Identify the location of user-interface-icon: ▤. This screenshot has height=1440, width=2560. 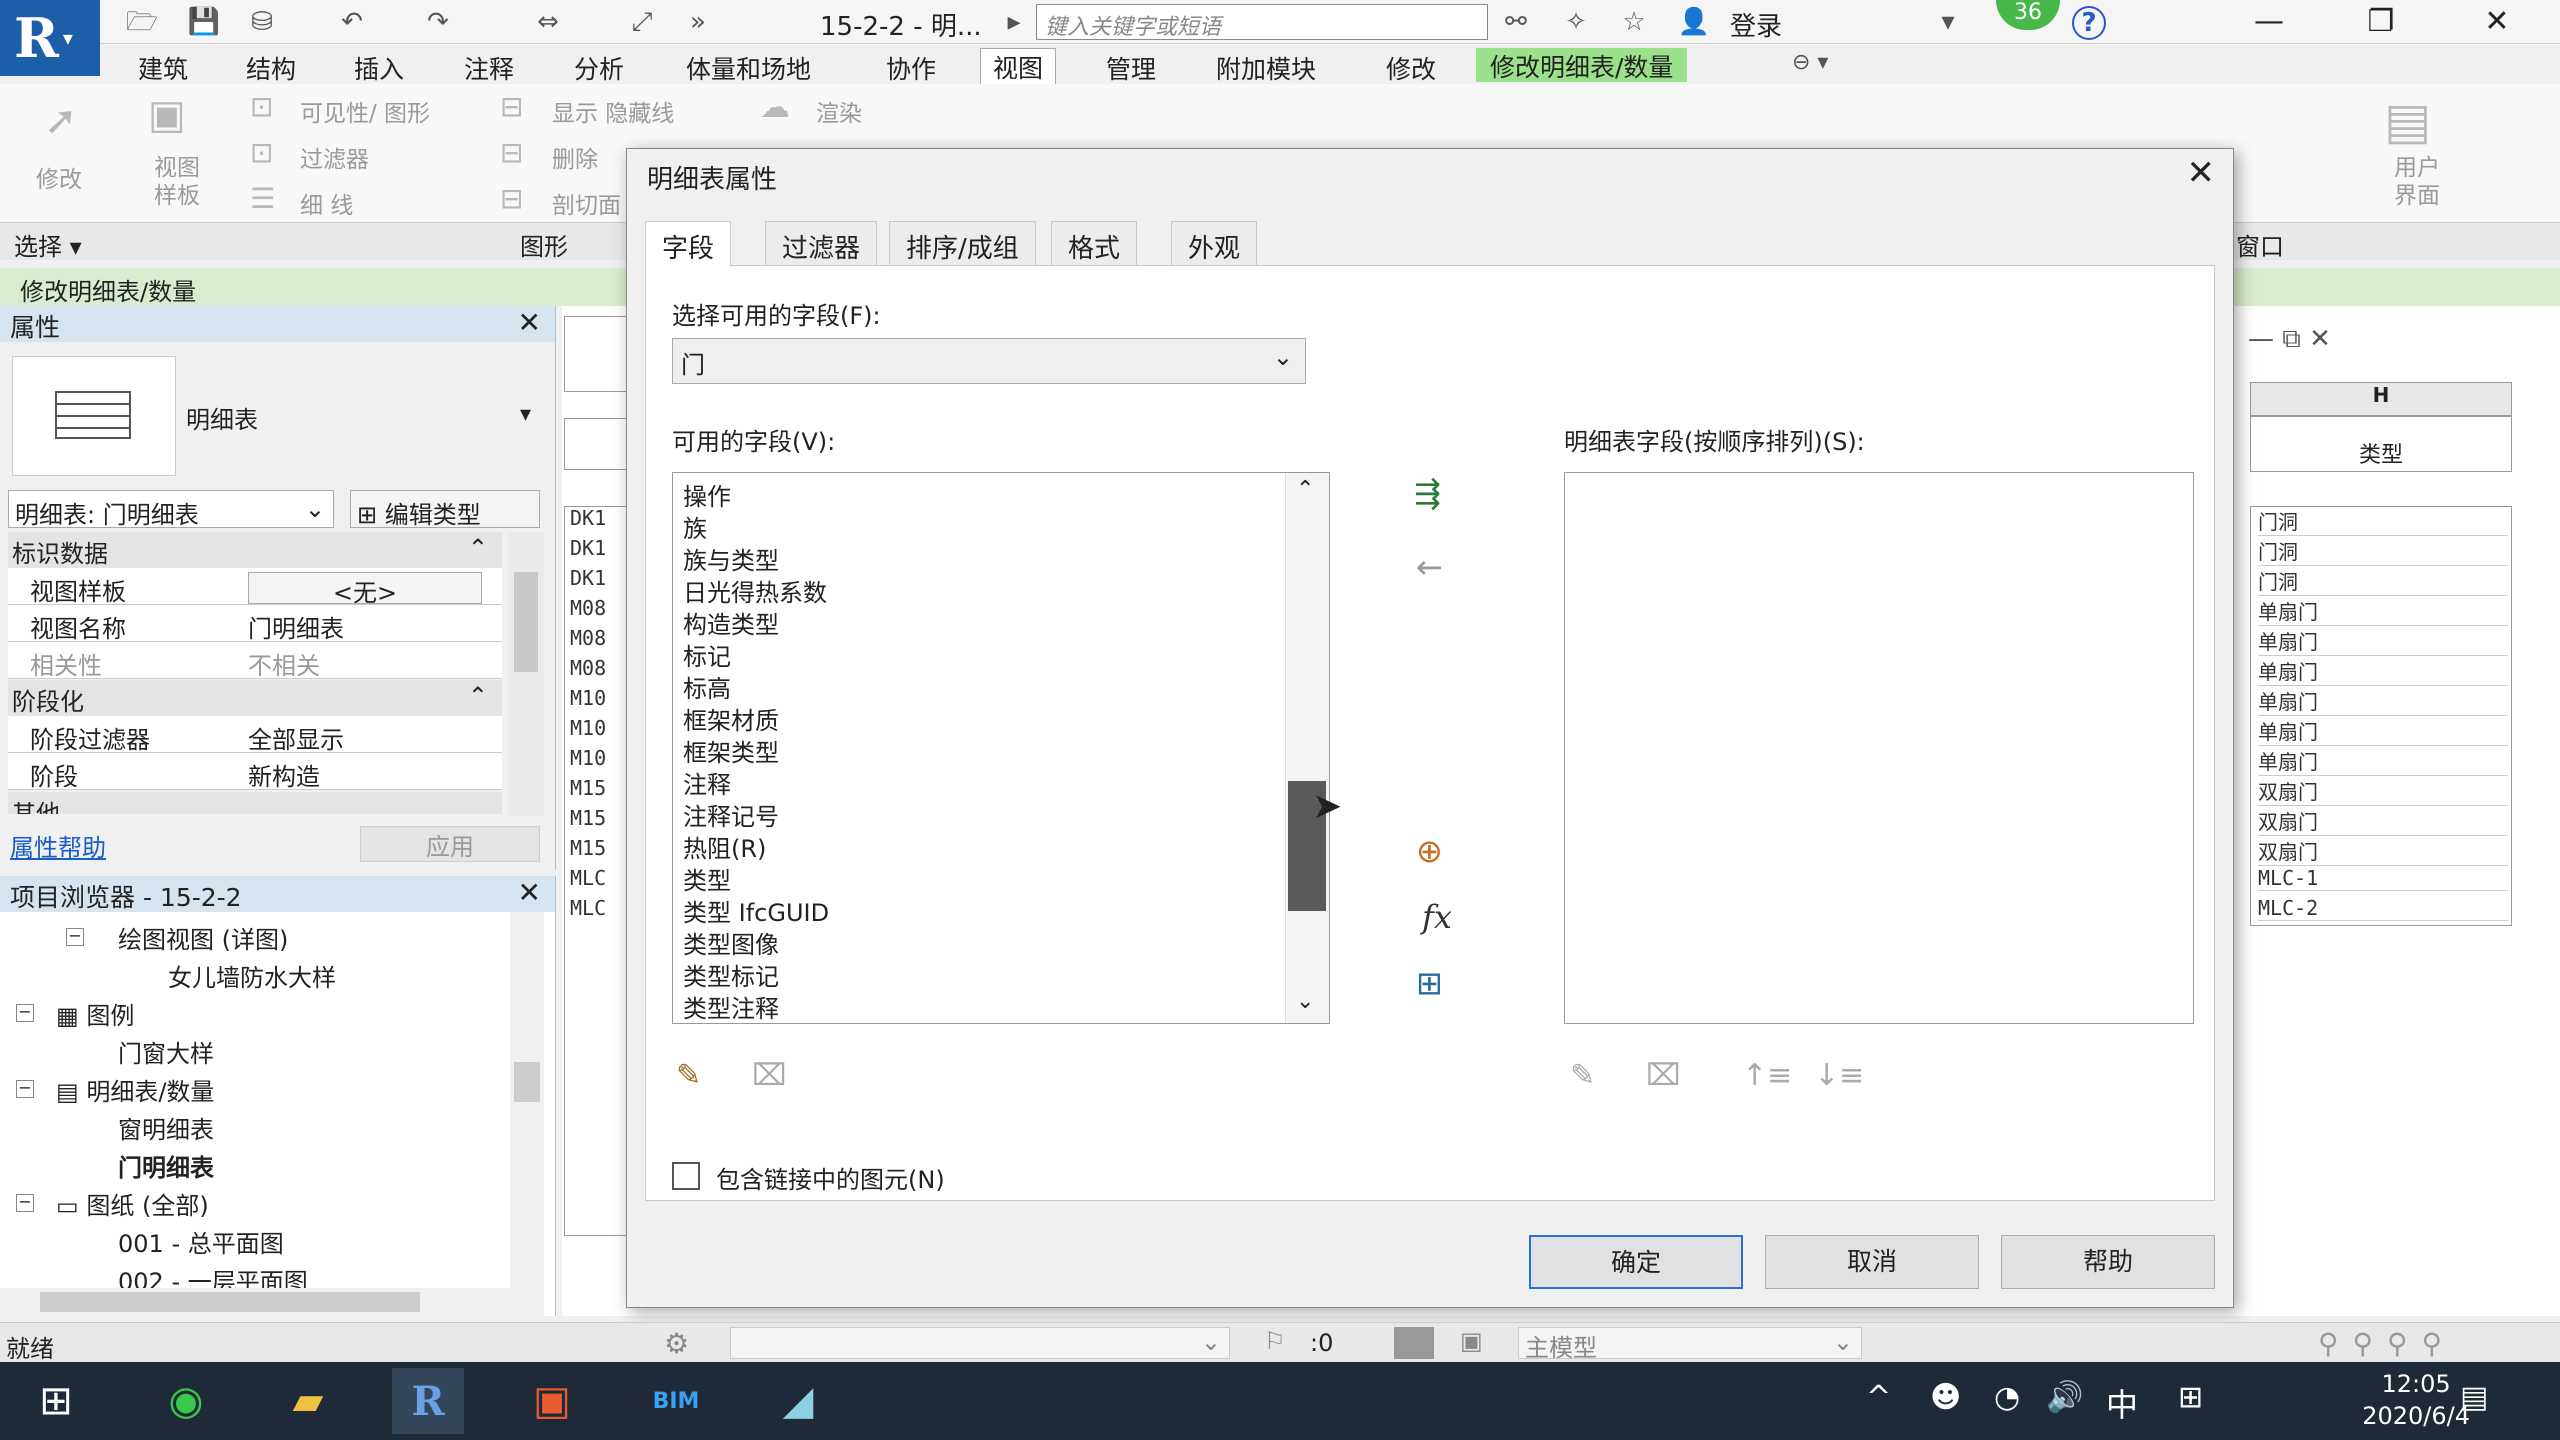
(2407, 121).